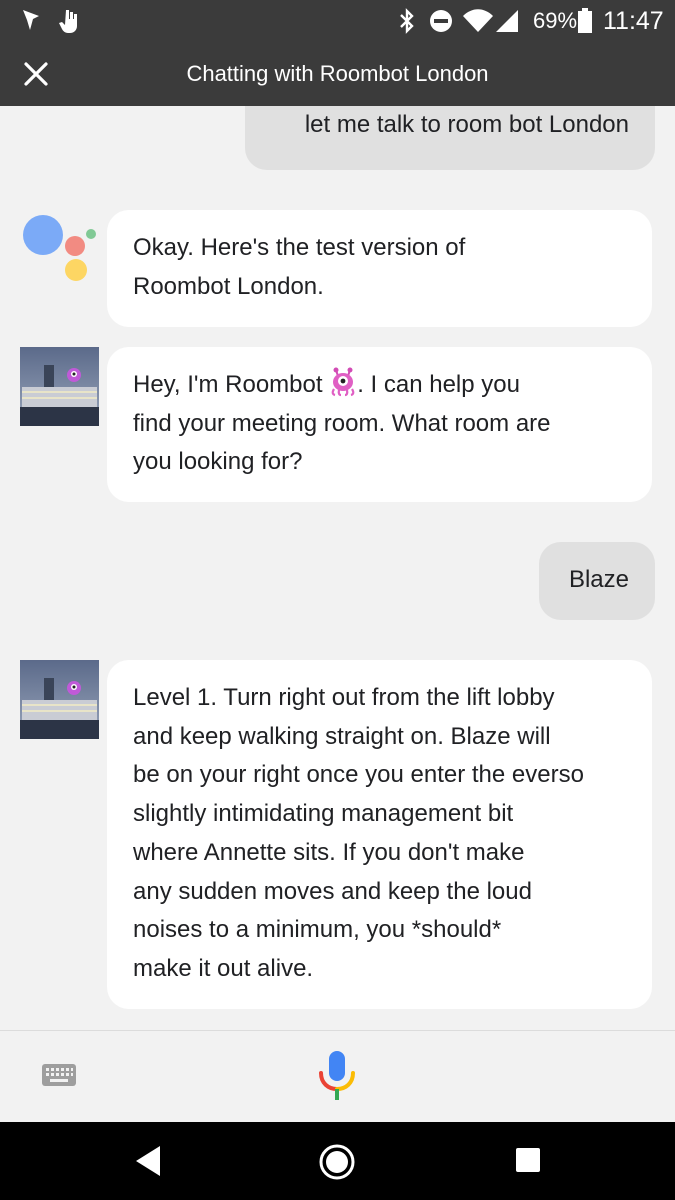 This screenshot has height=1200, width=675. Describe the element at coordinates (329, 852) in the screenshot. I see `message-line: where Annette sits. If you don't make` at that location.